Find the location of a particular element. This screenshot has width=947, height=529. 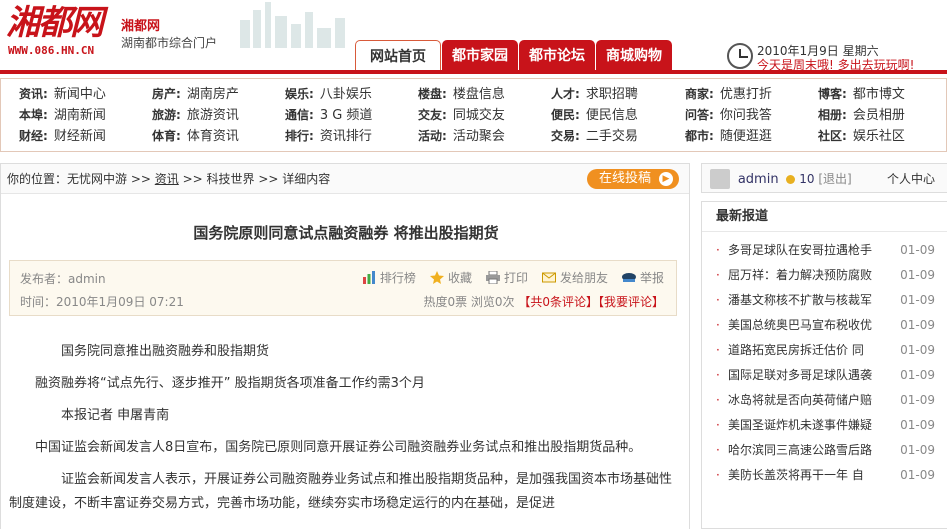

news-title: 美防长盖茨将再干一年 自 is located at coordinates (801, 475).